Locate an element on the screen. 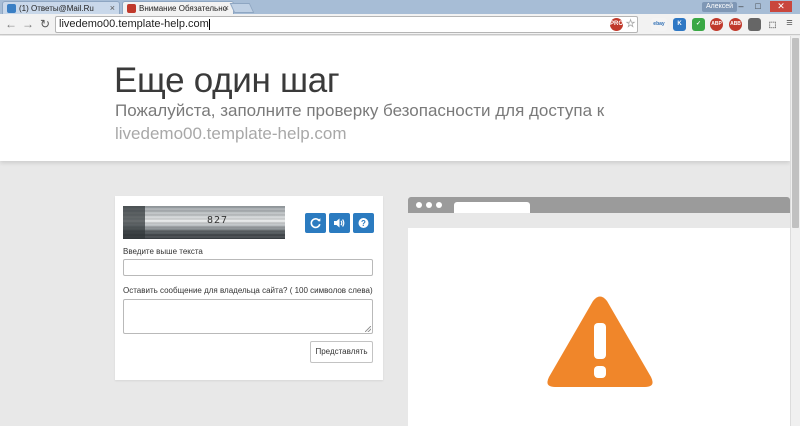  text-cursor is located at coordinates (209, 24).